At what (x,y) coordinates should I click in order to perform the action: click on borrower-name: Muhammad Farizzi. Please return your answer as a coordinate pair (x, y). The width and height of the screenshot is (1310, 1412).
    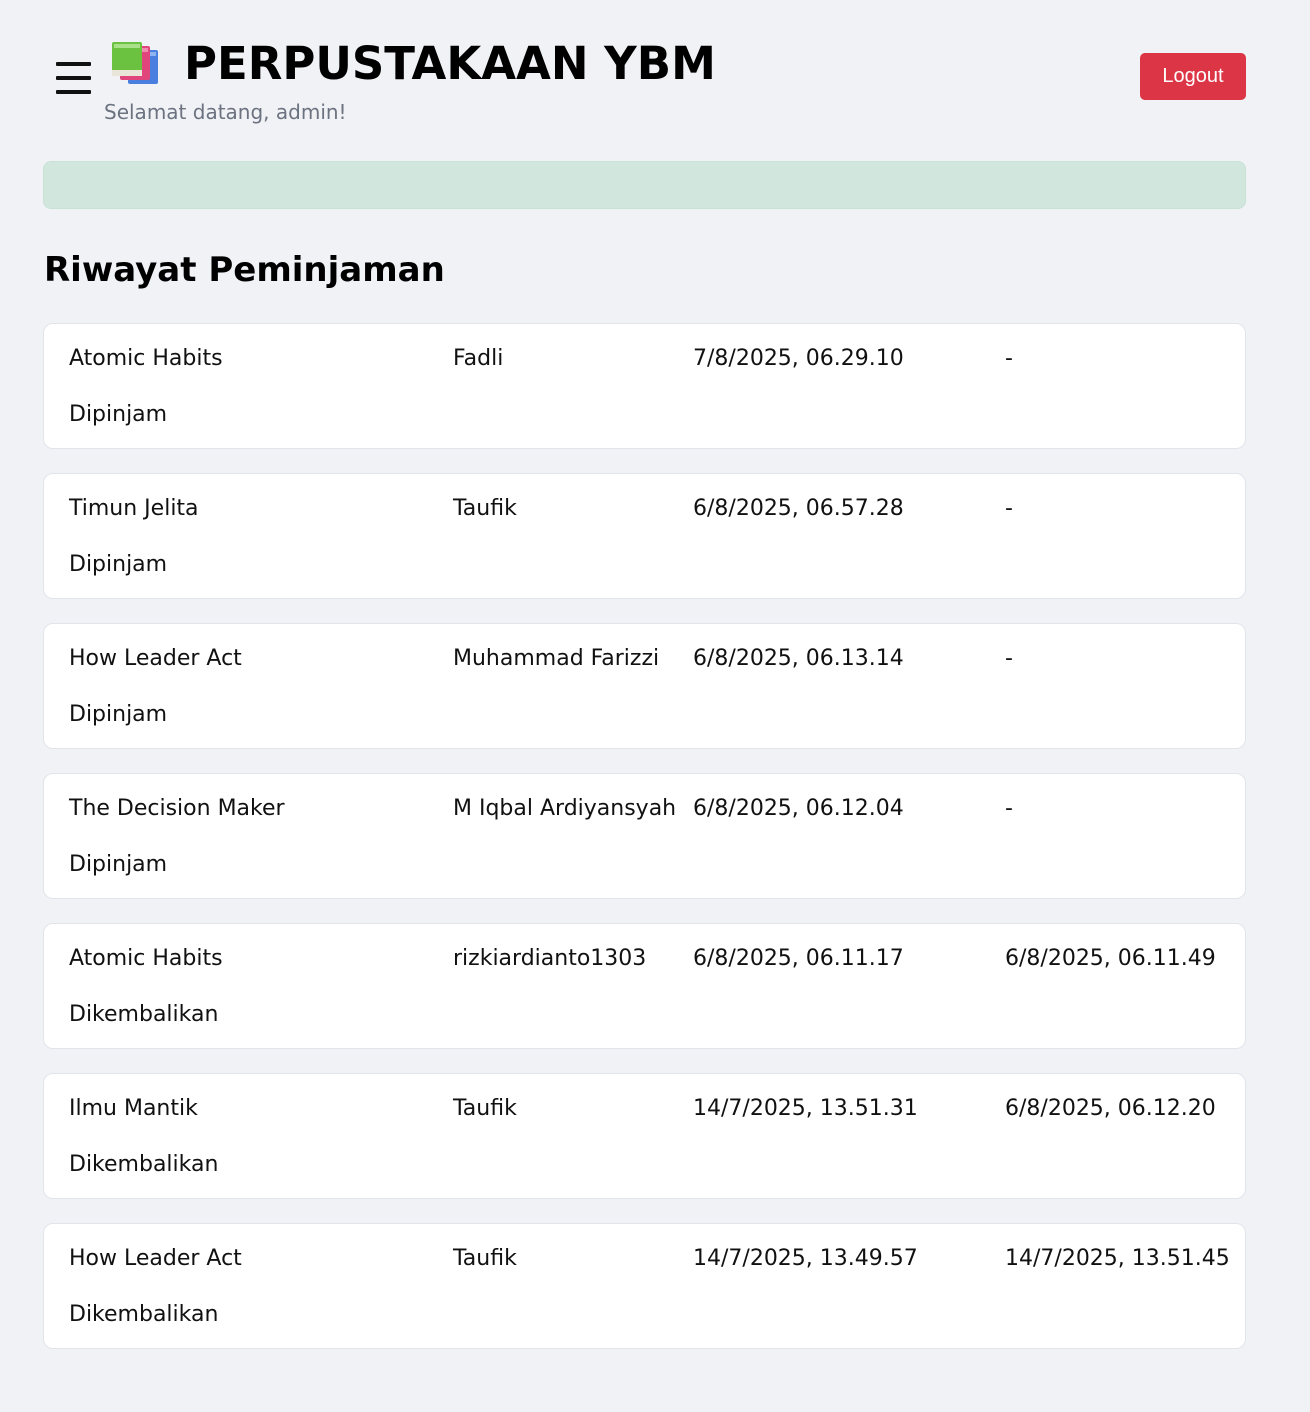
    Looking at the image, I should click on (556, 658).